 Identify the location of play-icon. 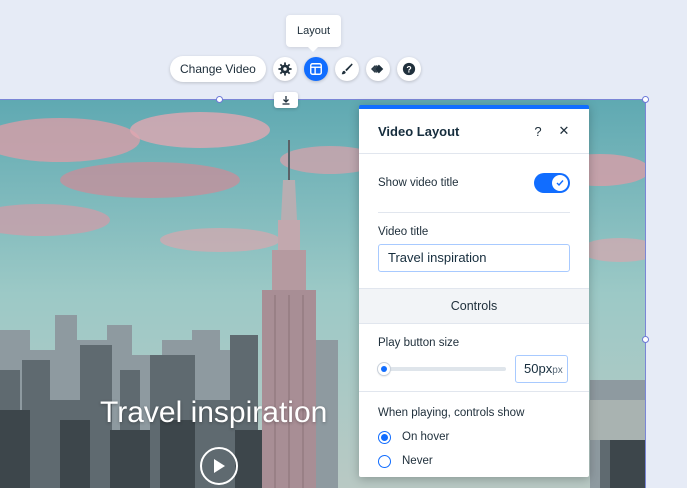
(219, 466).